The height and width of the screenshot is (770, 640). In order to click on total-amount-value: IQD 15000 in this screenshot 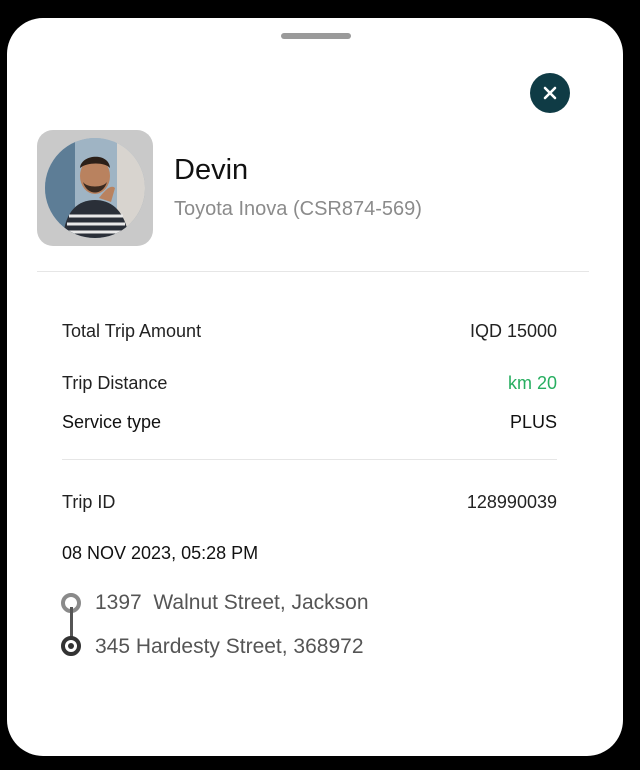, I will do `click(513, 331)`.